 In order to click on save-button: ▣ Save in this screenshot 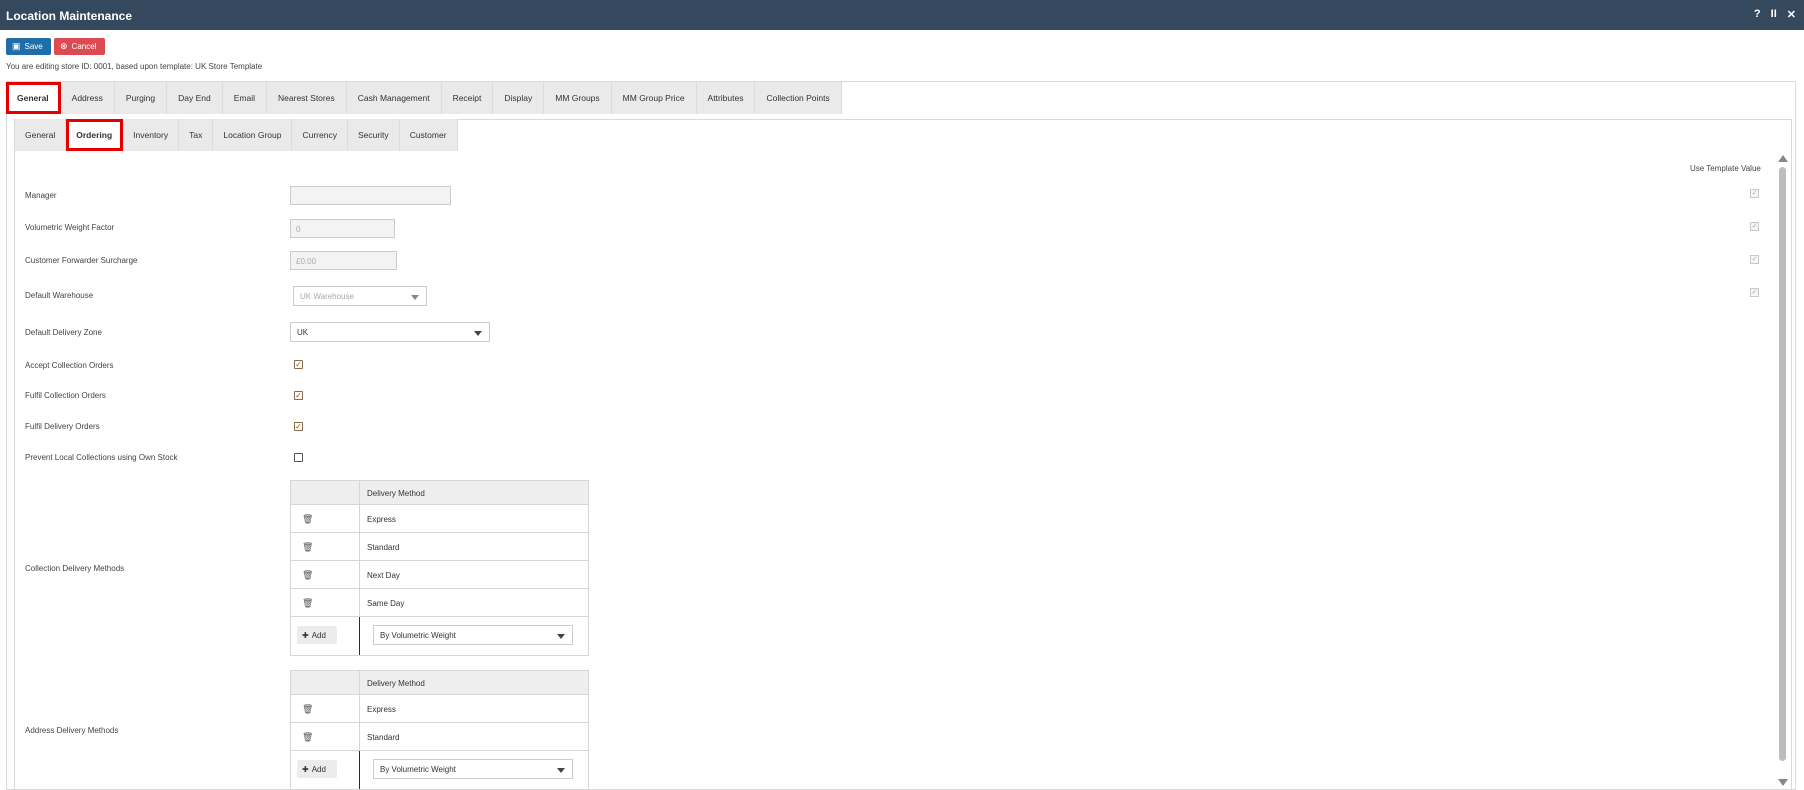, I will do `click(28, 46)`.